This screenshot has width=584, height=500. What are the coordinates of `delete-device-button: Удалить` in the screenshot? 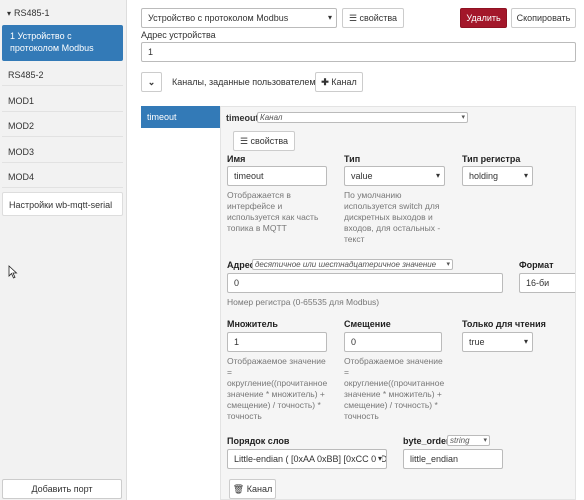 It's located at (483, 18).